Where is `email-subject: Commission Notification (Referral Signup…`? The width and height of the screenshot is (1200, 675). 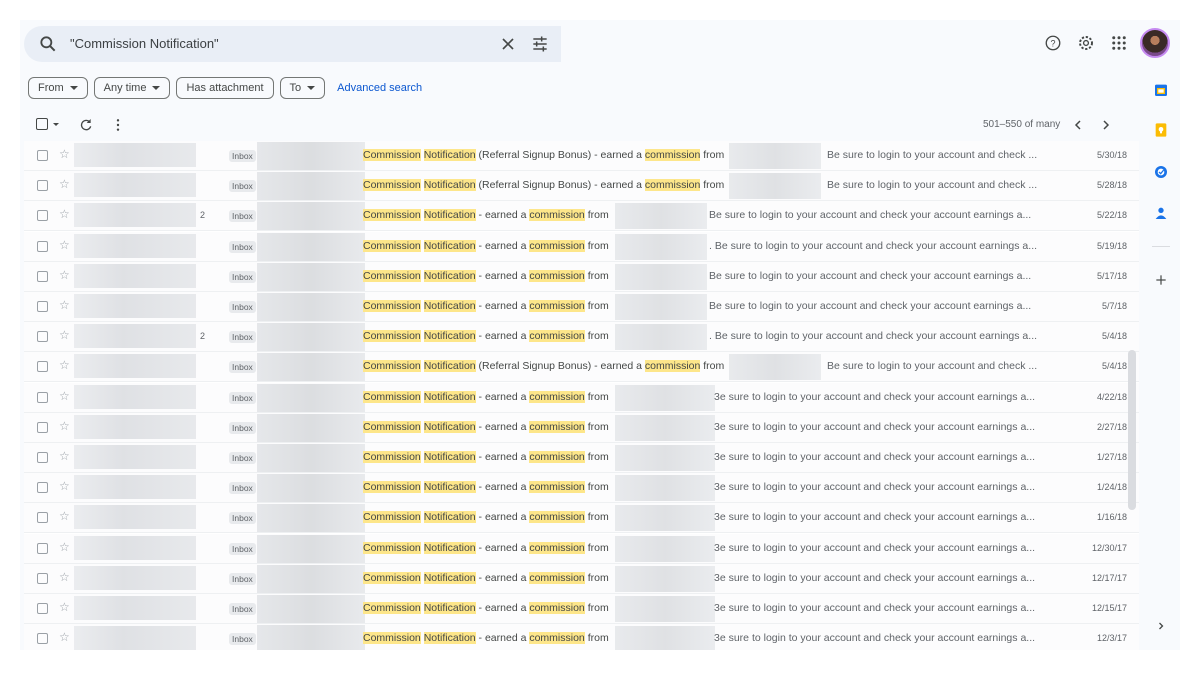
email-subject: Commission Notification (Referral Signup… is located at coordinates (544, 366).